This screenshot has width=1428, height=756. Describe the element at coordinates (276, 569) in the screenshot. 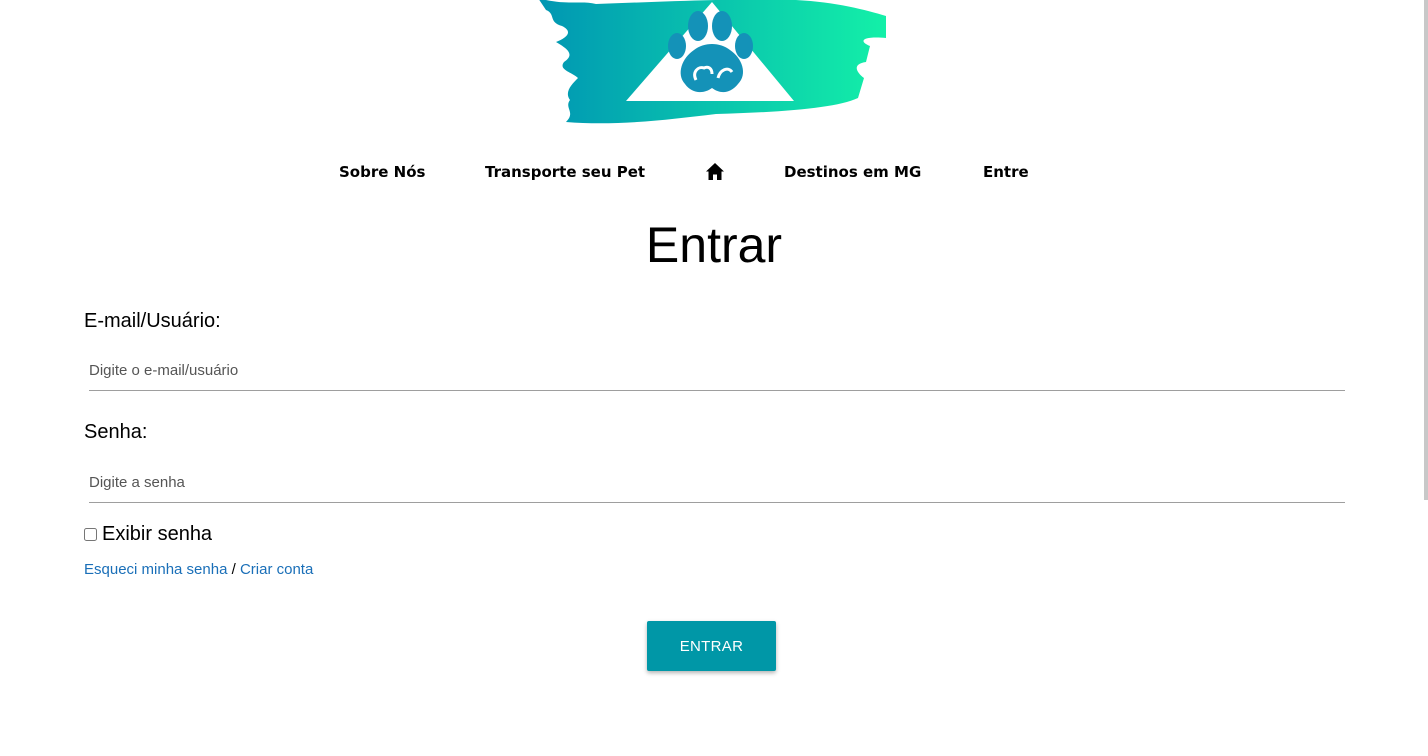

I see `create-account-link: Criar conta` at that location.